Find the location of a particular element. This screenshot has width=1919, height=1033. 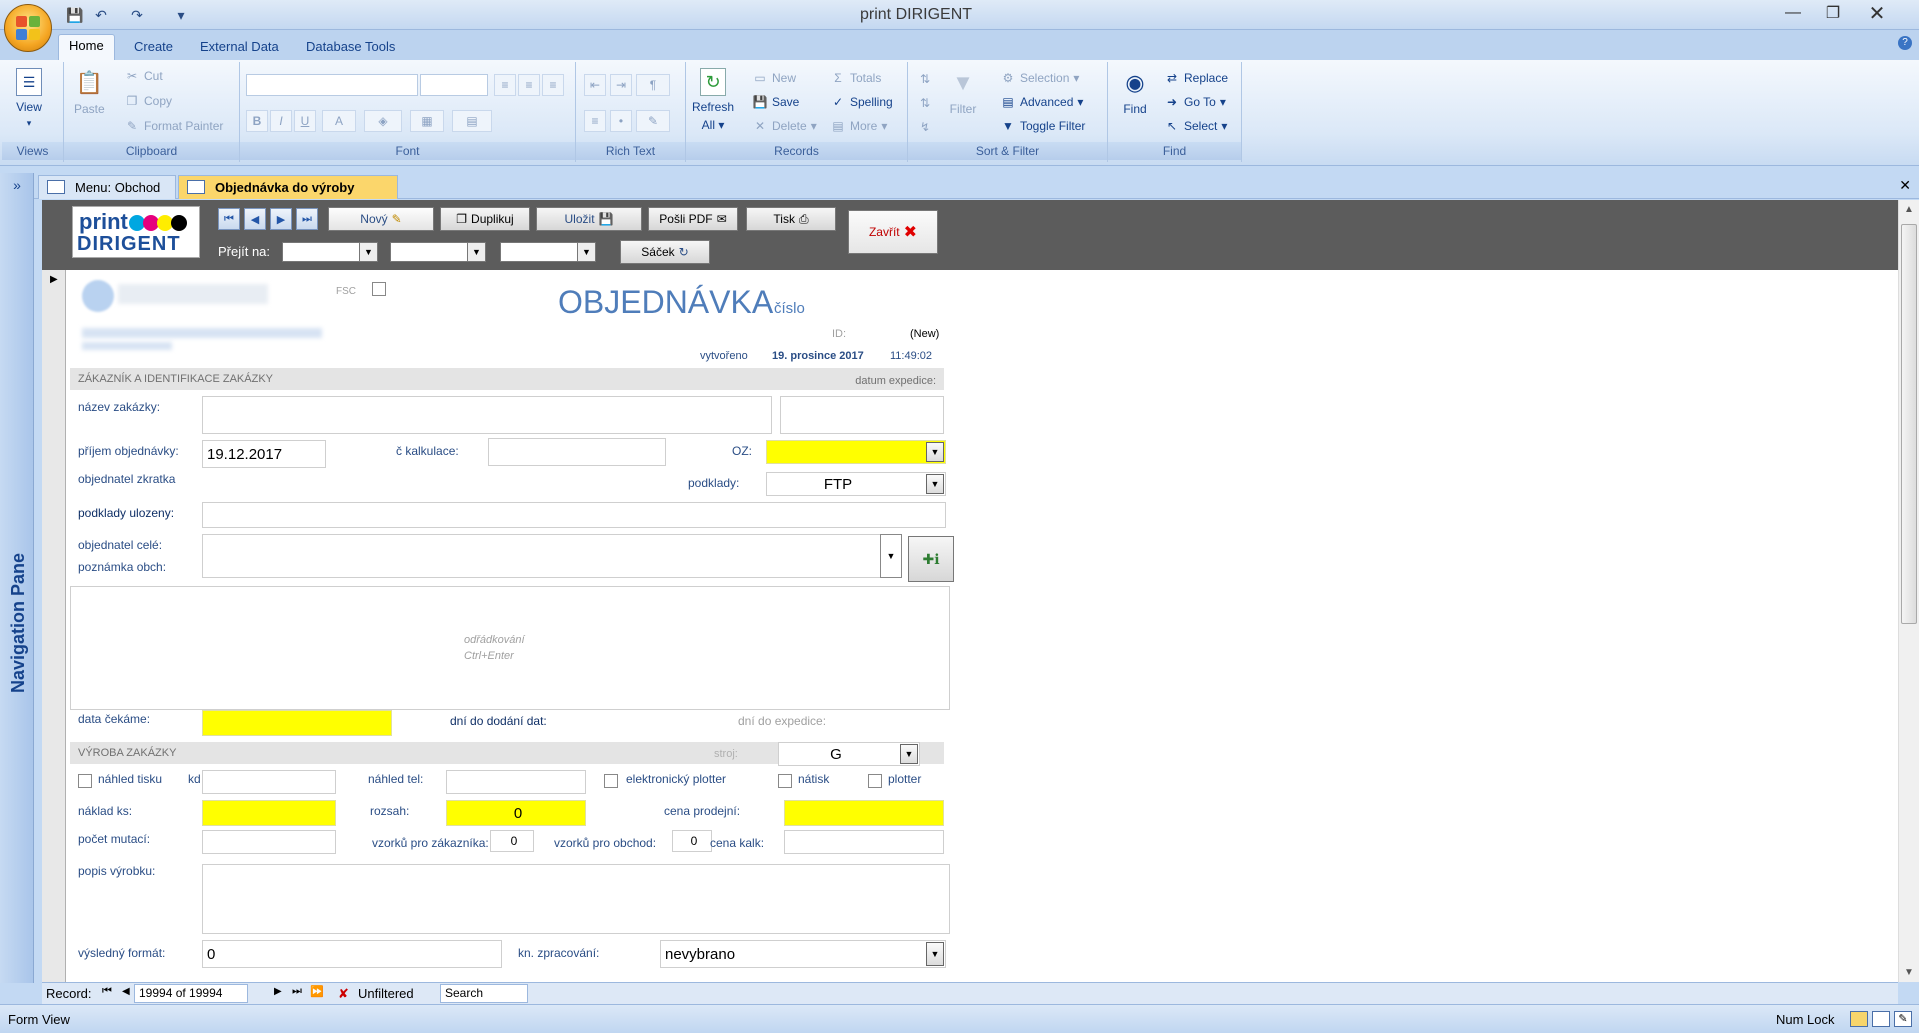

help-icon: ? is located at coordinates (1905, 43).